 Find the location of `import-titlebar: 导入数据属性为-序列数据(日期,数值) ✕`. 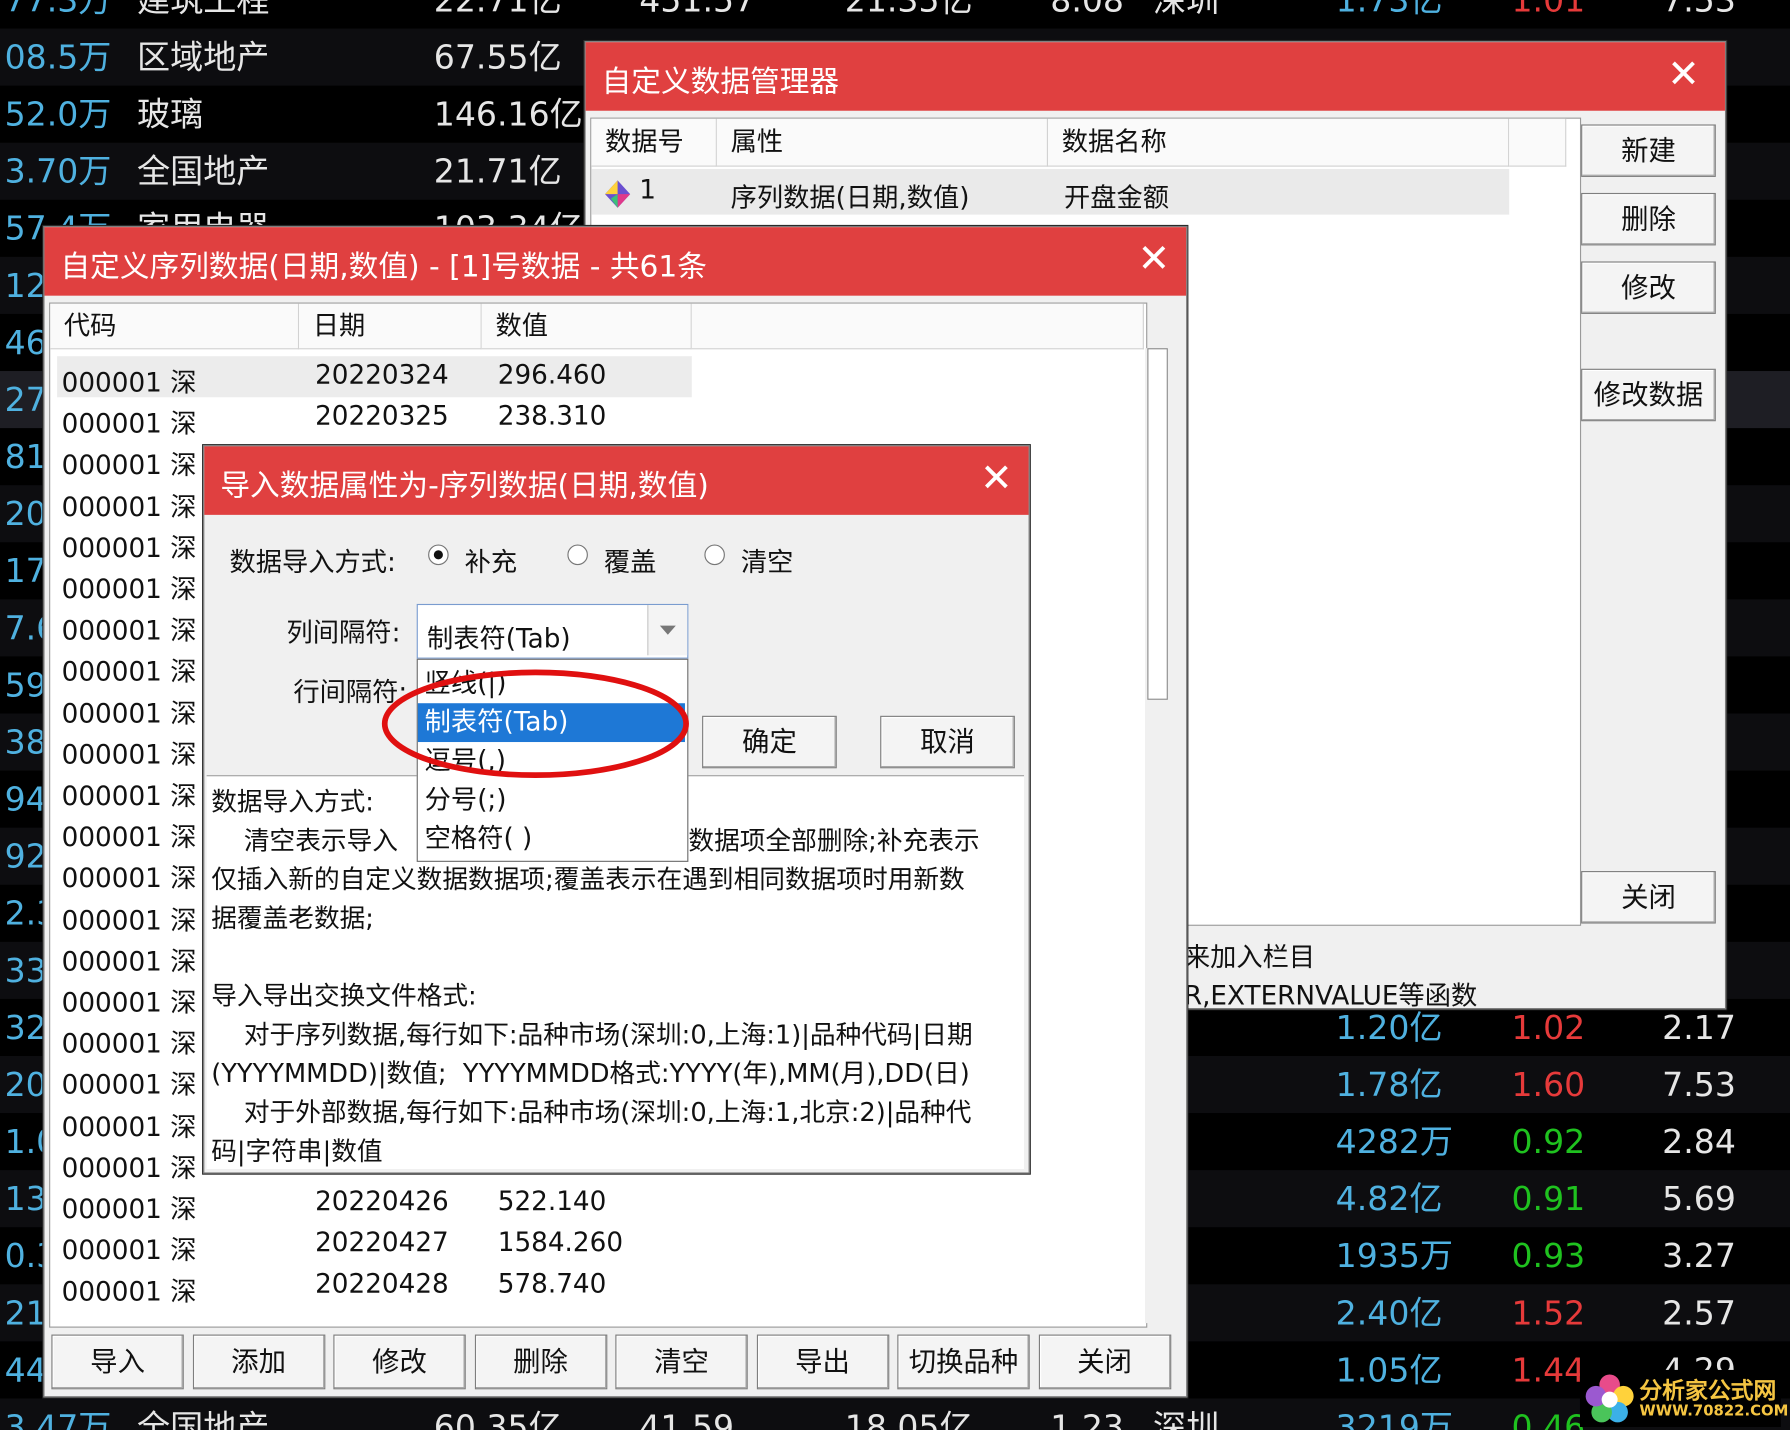

import-titlebar: 导入数据属性为-序列数据(日期,数值) ✕ is located at coordinates (616, 480).